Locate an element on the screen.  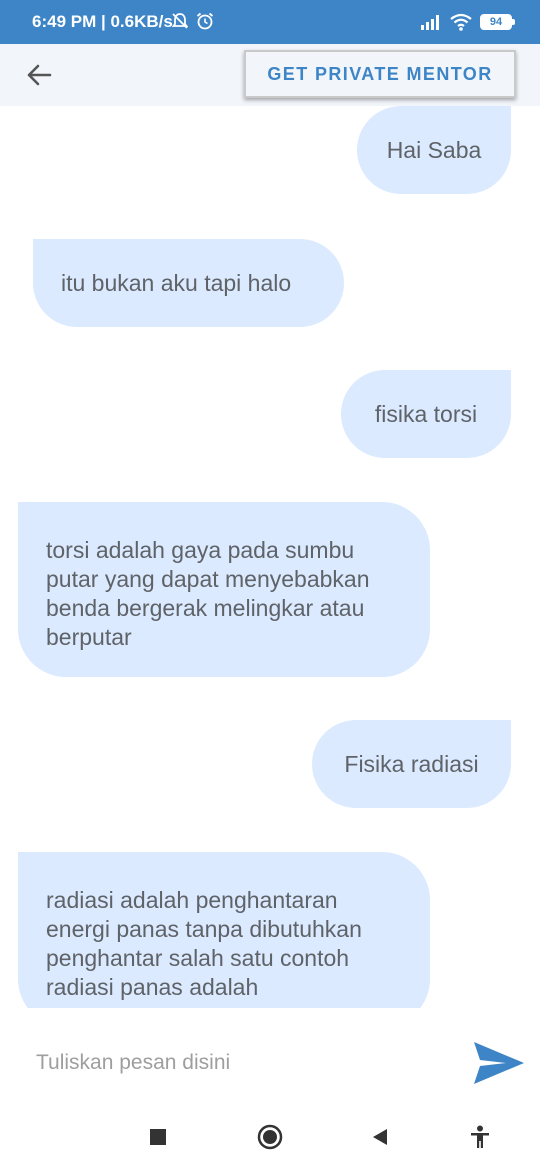
triangle-back-icon is located at coordinates (380, 1137).